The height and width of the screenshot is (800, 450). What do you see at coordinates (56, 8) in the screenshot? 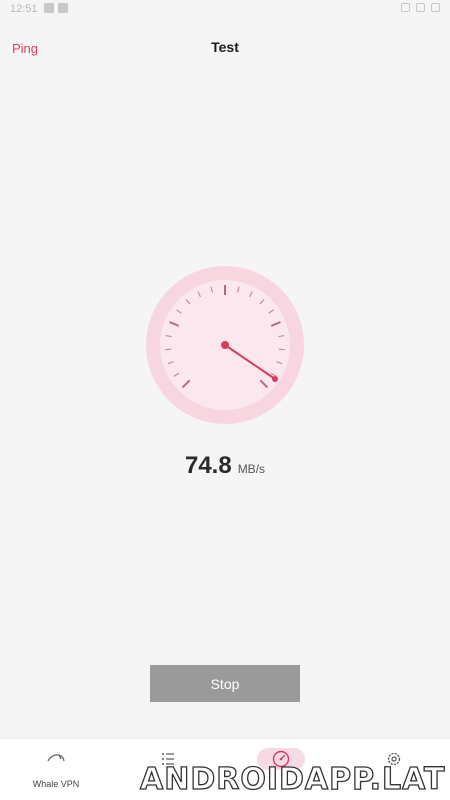
I see `status-left-icons` at bounding box center [56, 8].